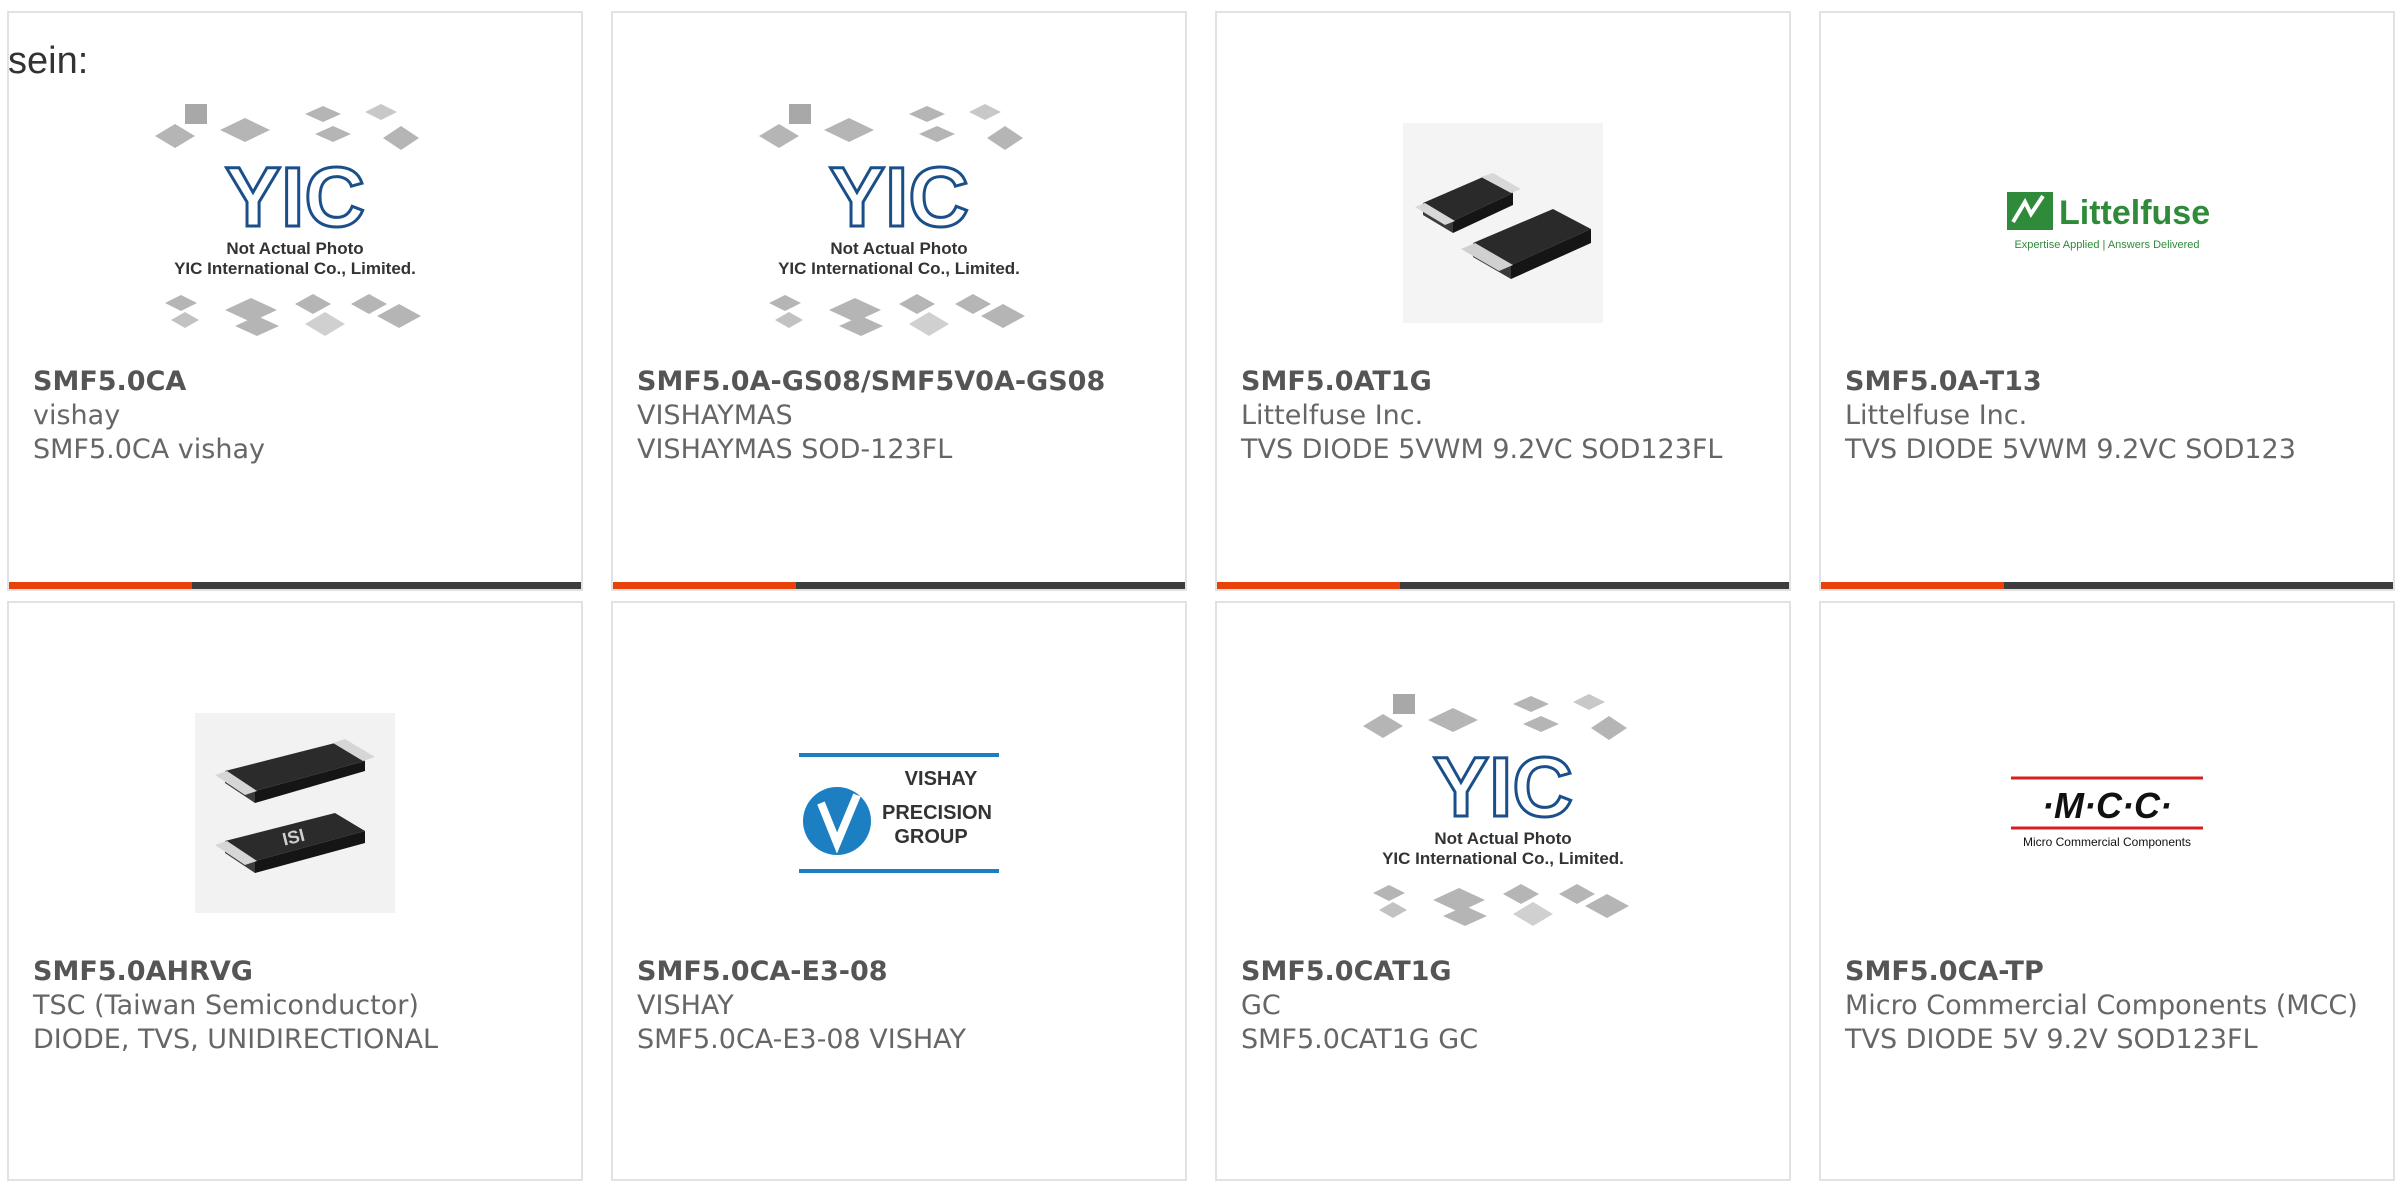 Image resolution: width=2400 pixels, height=1181 pixels. Describe the element at coordinates (2106, 245) in the screenshot. I see `svg-text:Expertise Applied | Answers De: Expertise Applied | Answers Delivered` at that location.